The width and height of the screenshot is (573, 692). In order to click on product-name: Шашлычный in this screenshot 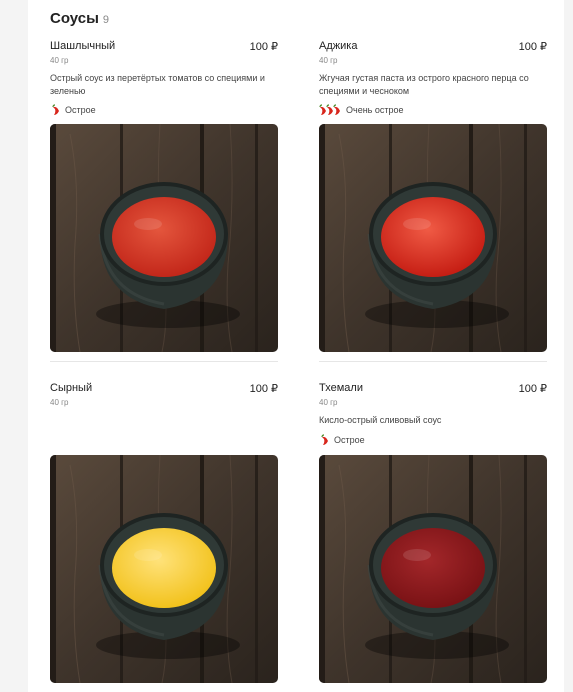, I will do `click(82, 46)`.